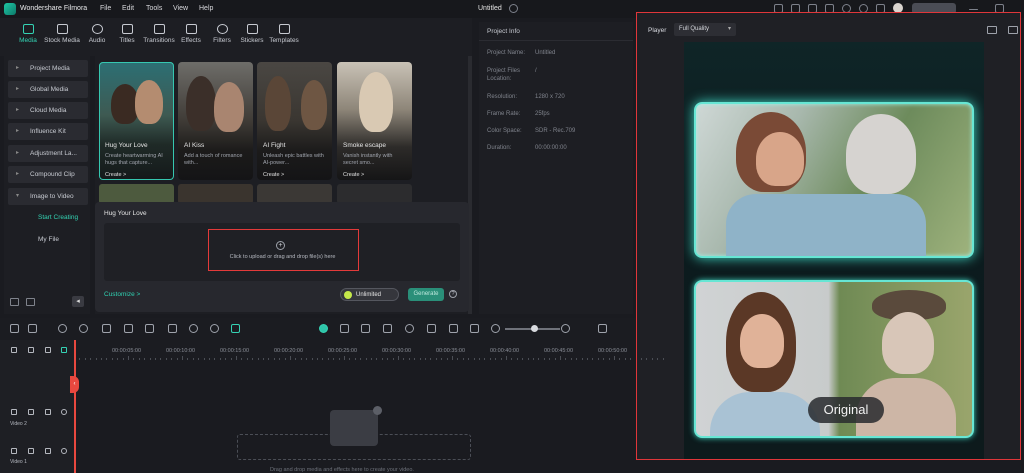  Describe the element at coordinates (565, 328) in the screenshot. I see `zoom-in-icon` at that location.